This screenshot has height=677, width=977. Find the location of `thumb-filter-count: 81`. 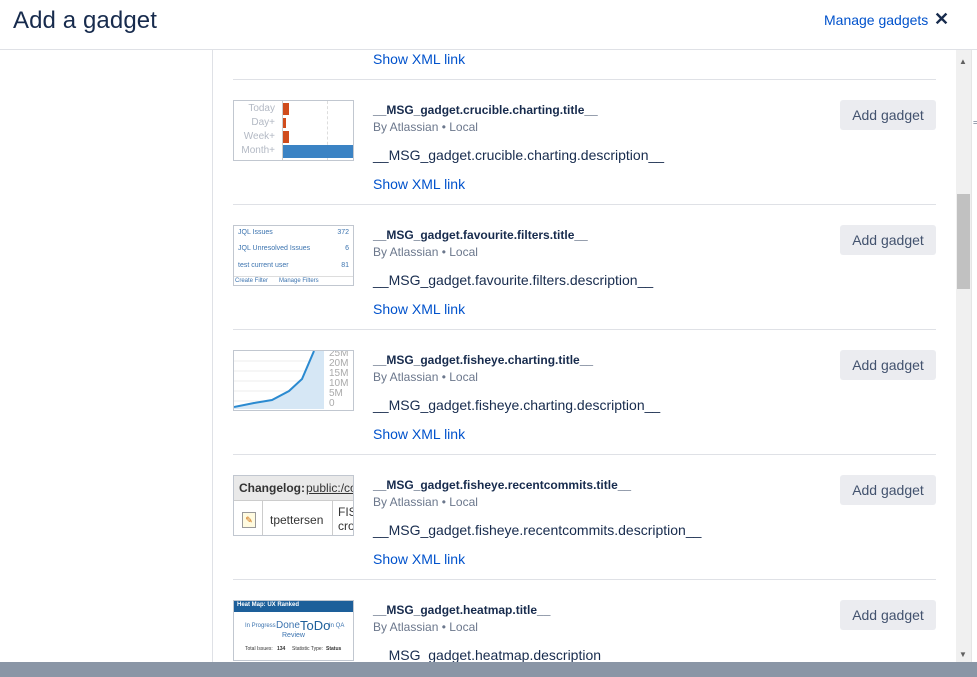

thumb-filter-count: 81 is located at coordinates (345, 265).